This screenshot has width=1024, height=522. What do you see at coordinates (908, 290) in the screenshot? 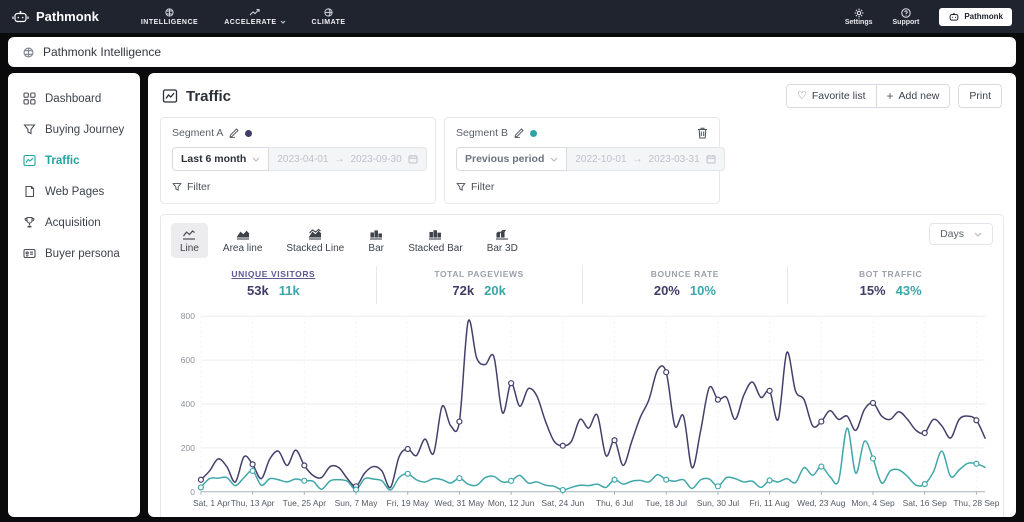
I see `bot-traffic-segment-b: 43%` at bounding box center [908, 290].